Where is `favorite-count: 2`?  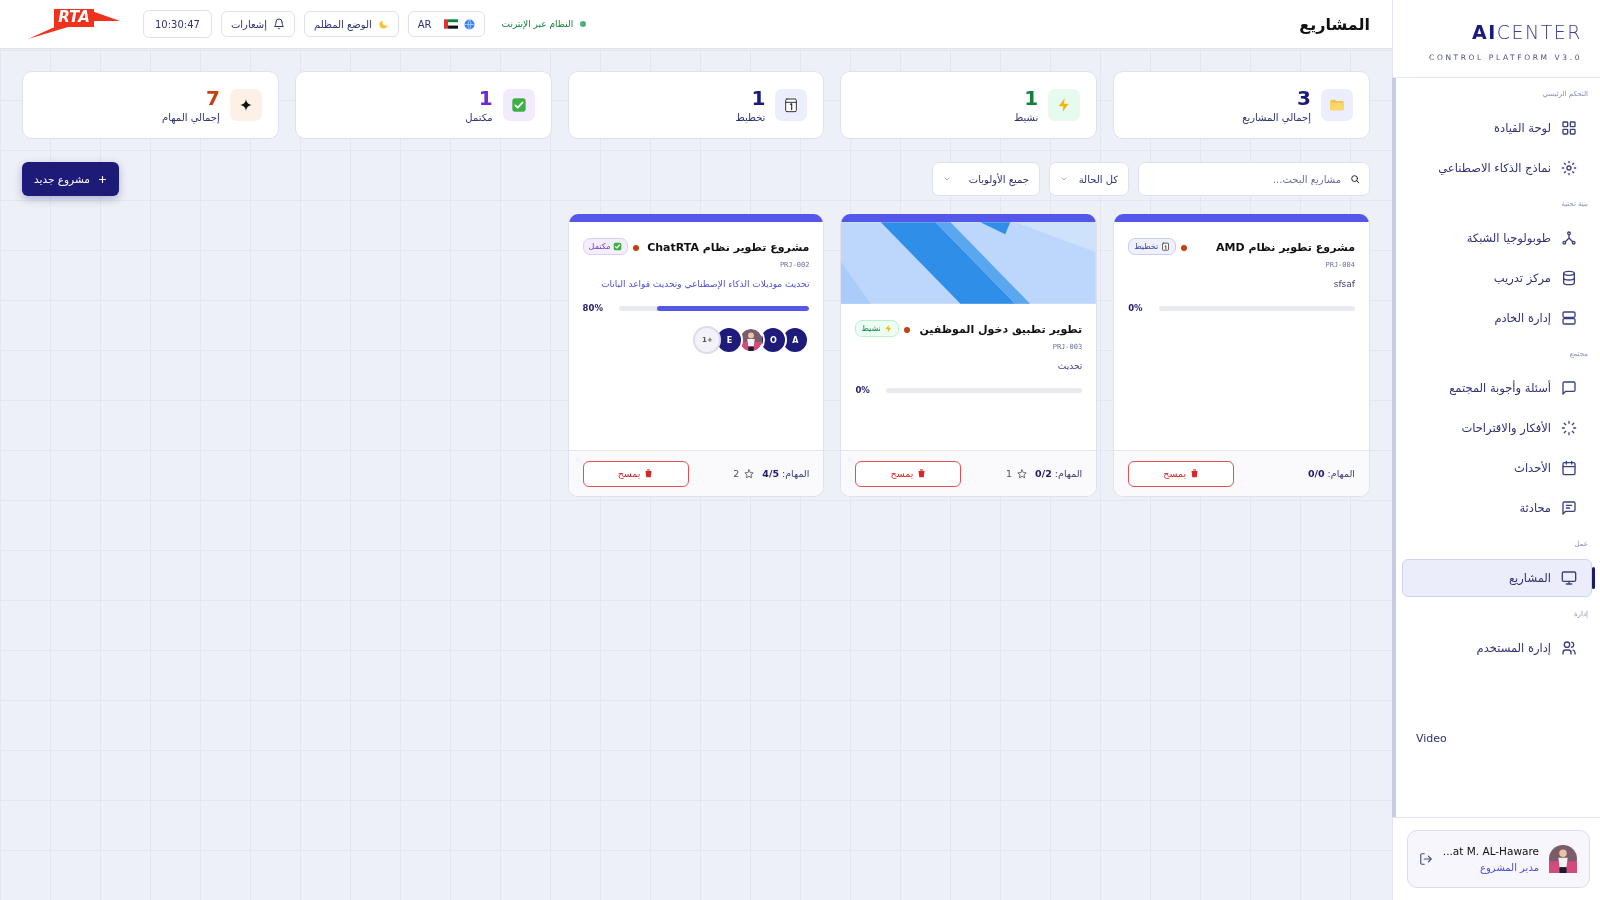 favorite-count: 2 is located at coordinates (736, 473).